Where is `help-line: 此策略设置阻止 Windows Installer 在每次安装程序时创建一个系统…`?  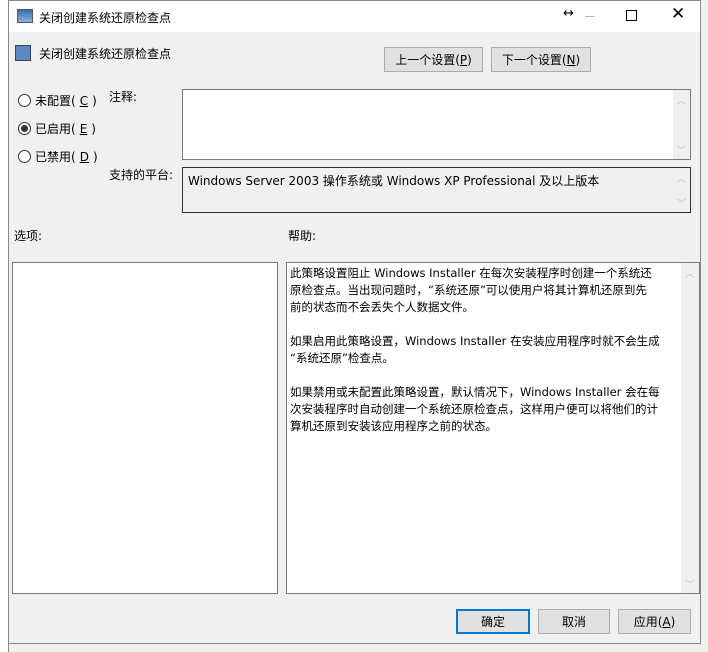 help-line: 此策略设置阻止 Windows Installer 在每次安装程序时创建一个系统… is located at coordinates (471, 273).